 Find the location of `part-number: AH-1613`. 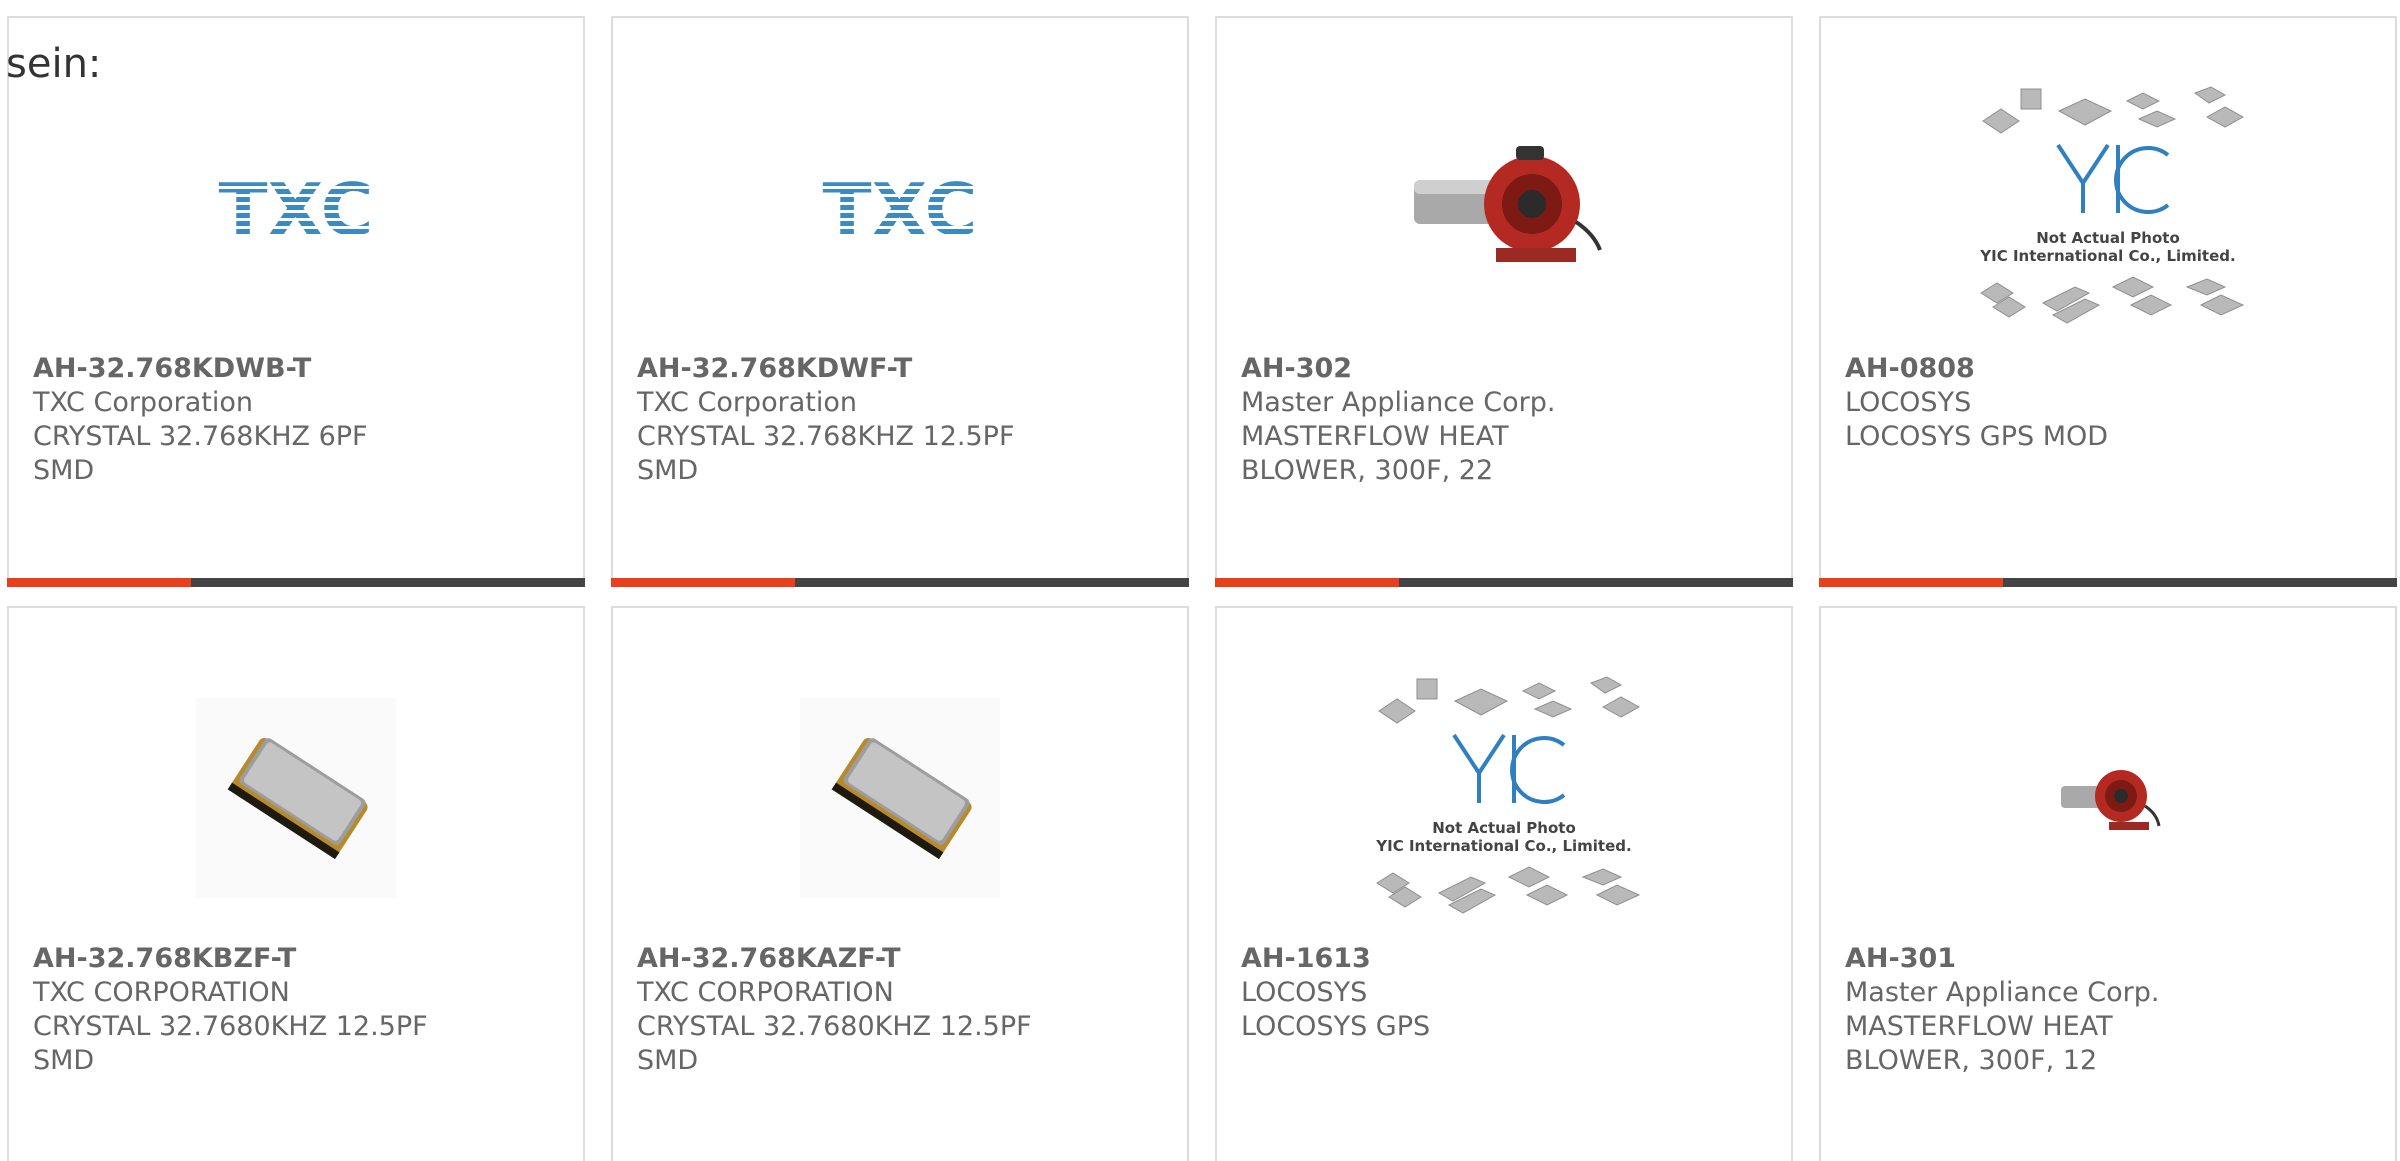

part-number: AH-1613 is located at coordinates (1504, 959).